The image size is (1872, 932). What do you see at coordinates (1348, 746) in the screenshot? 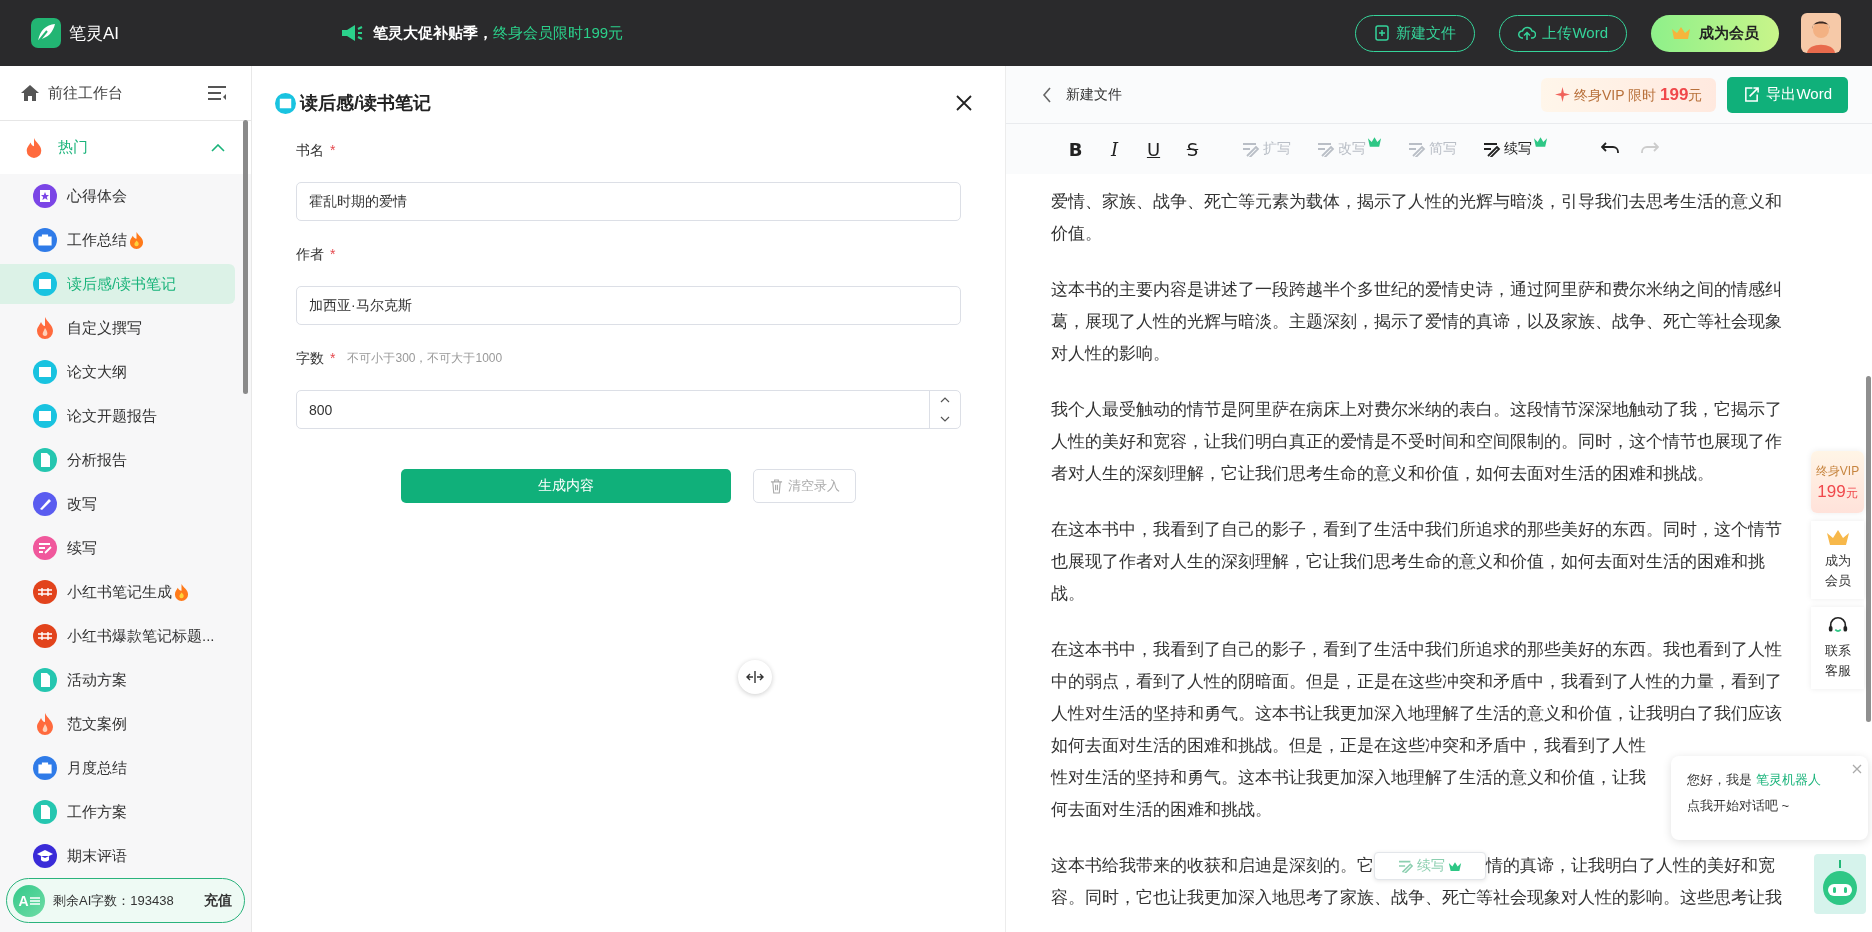
I see `text-line: 如何去面对生活的困难和挑战。但是，正是在这些冲突和矛盾中，我看到了人性` at bounding box center [1348, 746].